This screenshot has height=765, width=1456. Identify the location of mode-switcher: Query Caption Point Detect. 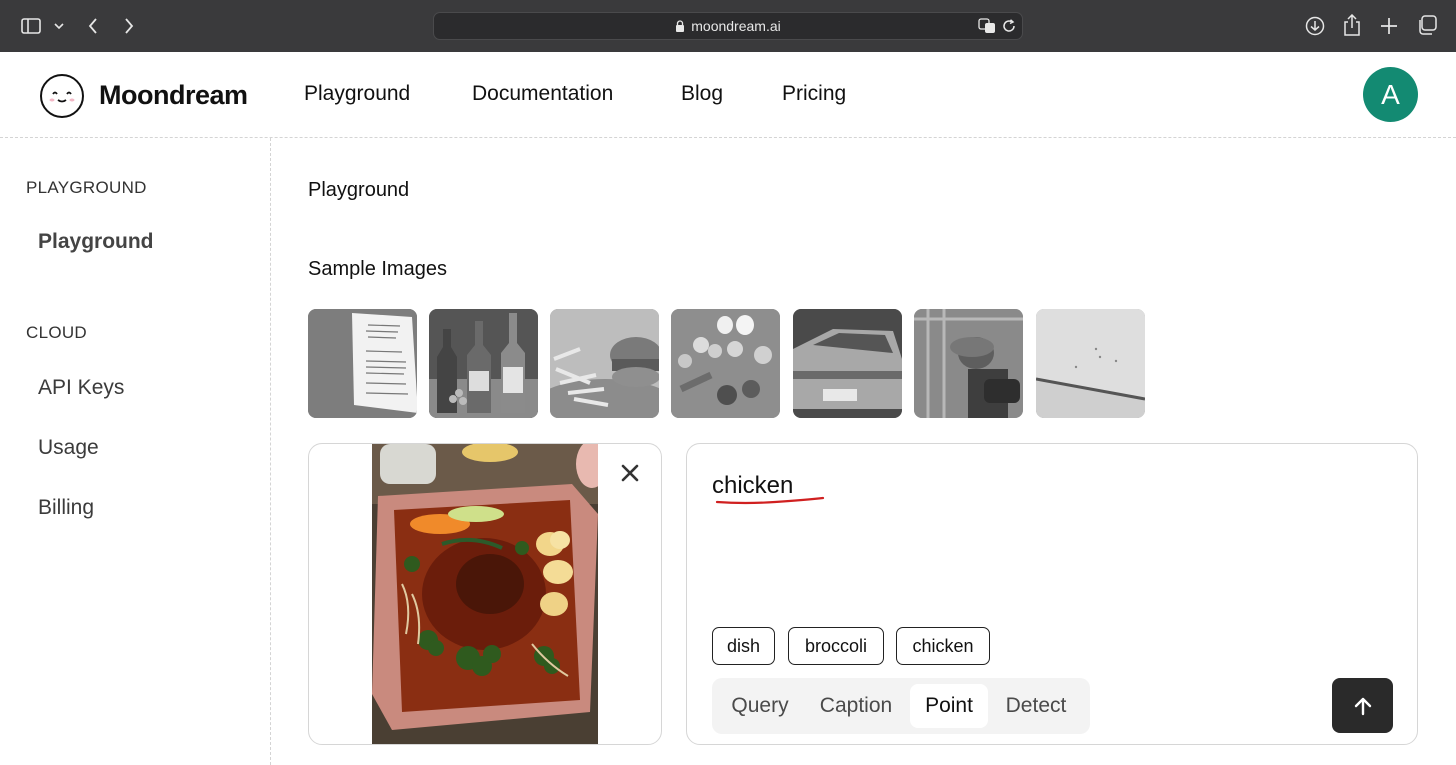
(901, 706).